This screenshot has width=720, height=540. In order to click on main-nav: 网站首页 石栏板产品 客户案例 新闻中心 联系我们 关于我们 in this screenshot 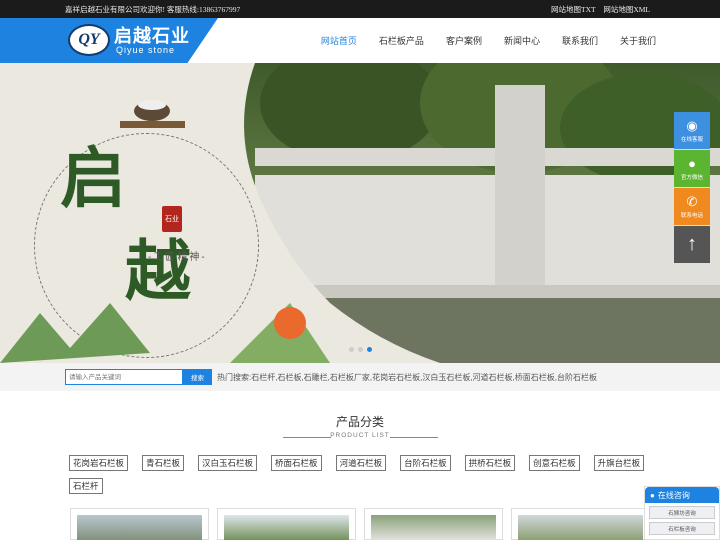, I will do `click(477, 40)`.